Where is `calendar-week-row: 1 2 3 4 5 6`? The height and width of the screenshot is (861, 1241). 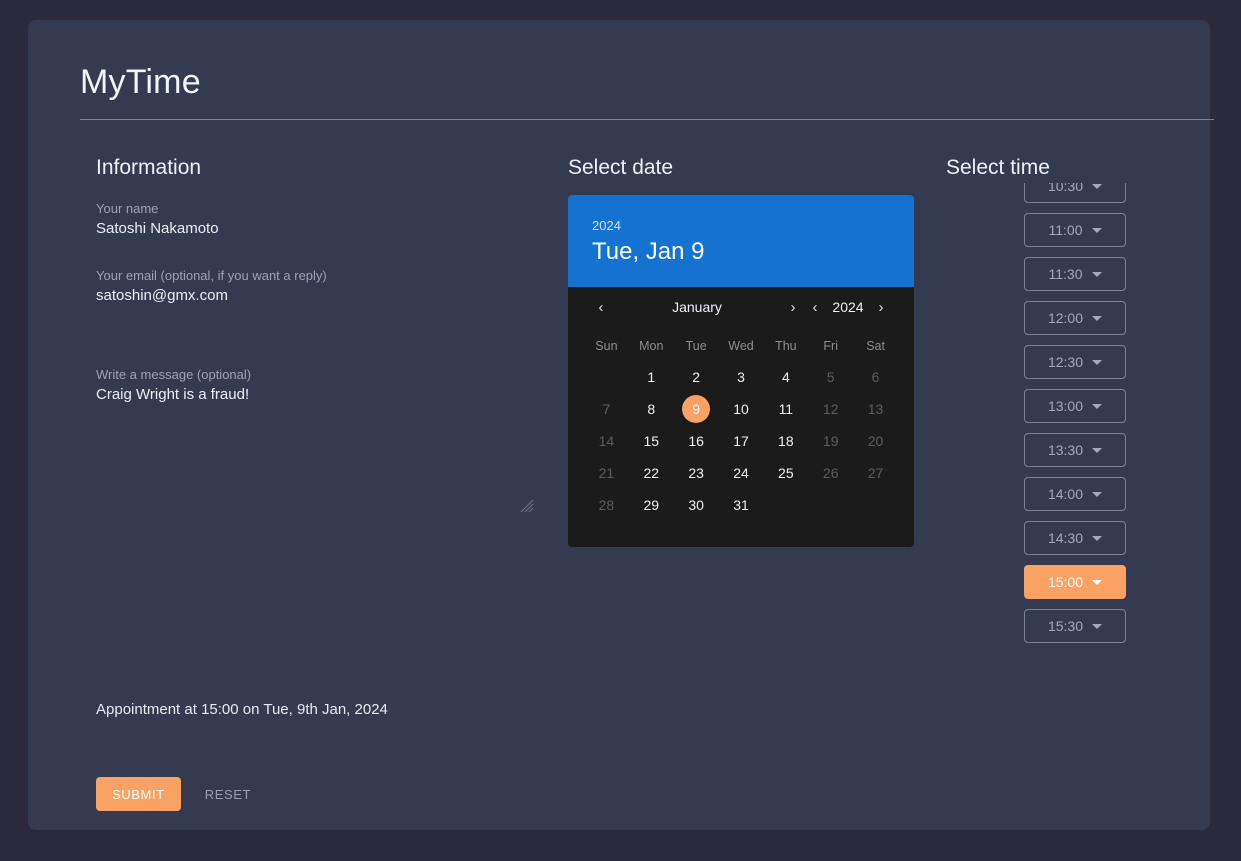 calendar-week-row: 1 2 3 4 5 6 is located at coordinates (741, 377).